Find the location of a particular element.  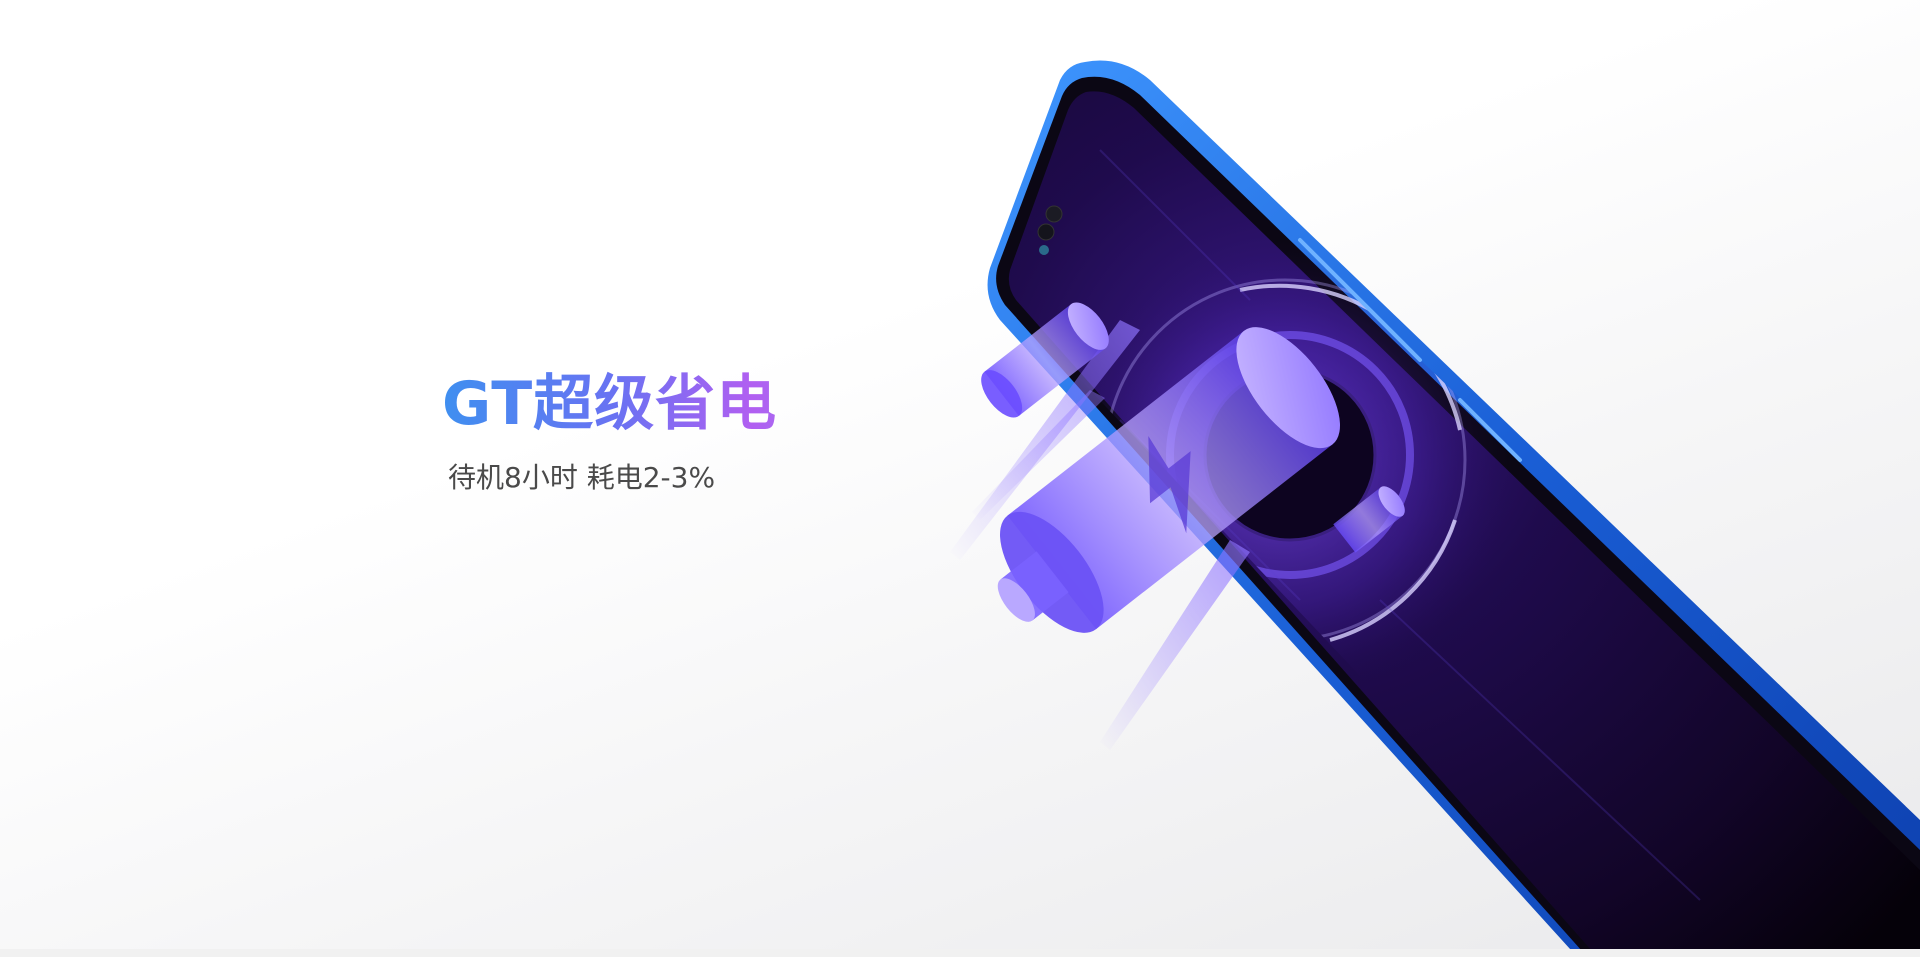

feature-headline: GT超级省电 is located at coordinates (692, 404).